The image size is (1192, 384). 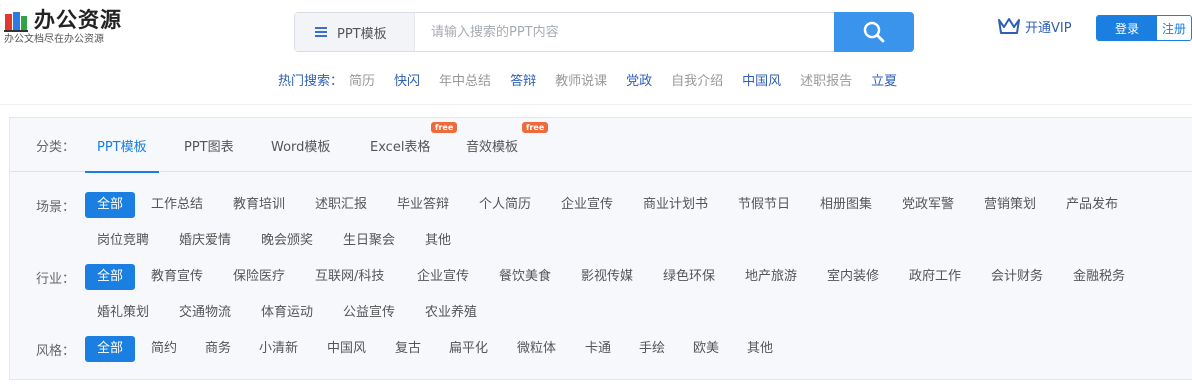 What do you see at coordinates (928, 205) in the screenshot?
I see `scene-chip: 党政军警` at bounding box center [928, 205].